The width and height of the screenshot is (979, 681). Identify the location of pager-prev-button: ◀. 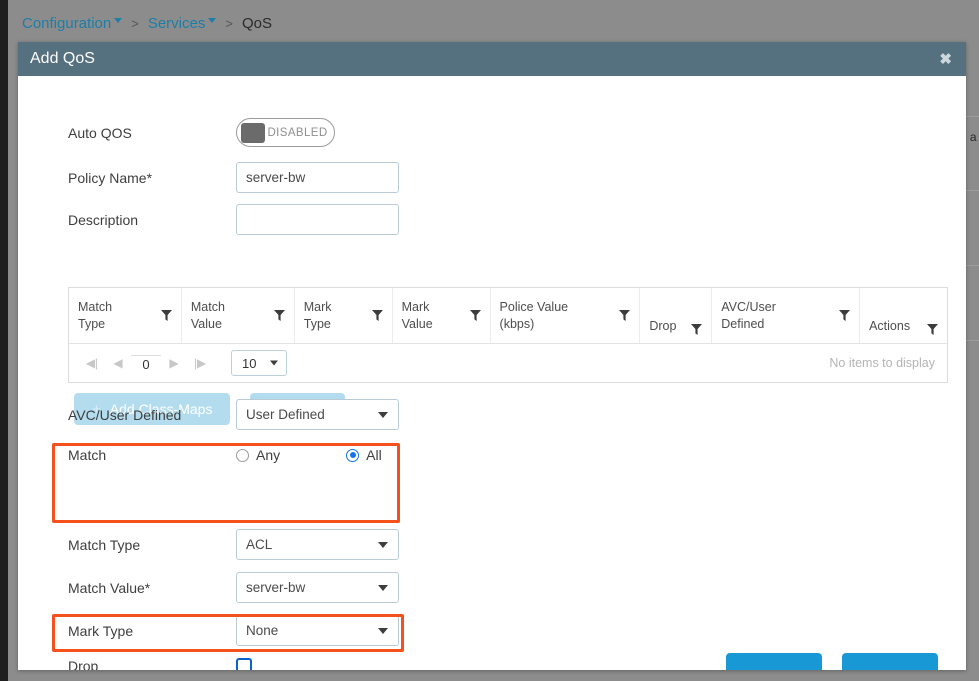
(118, 363).